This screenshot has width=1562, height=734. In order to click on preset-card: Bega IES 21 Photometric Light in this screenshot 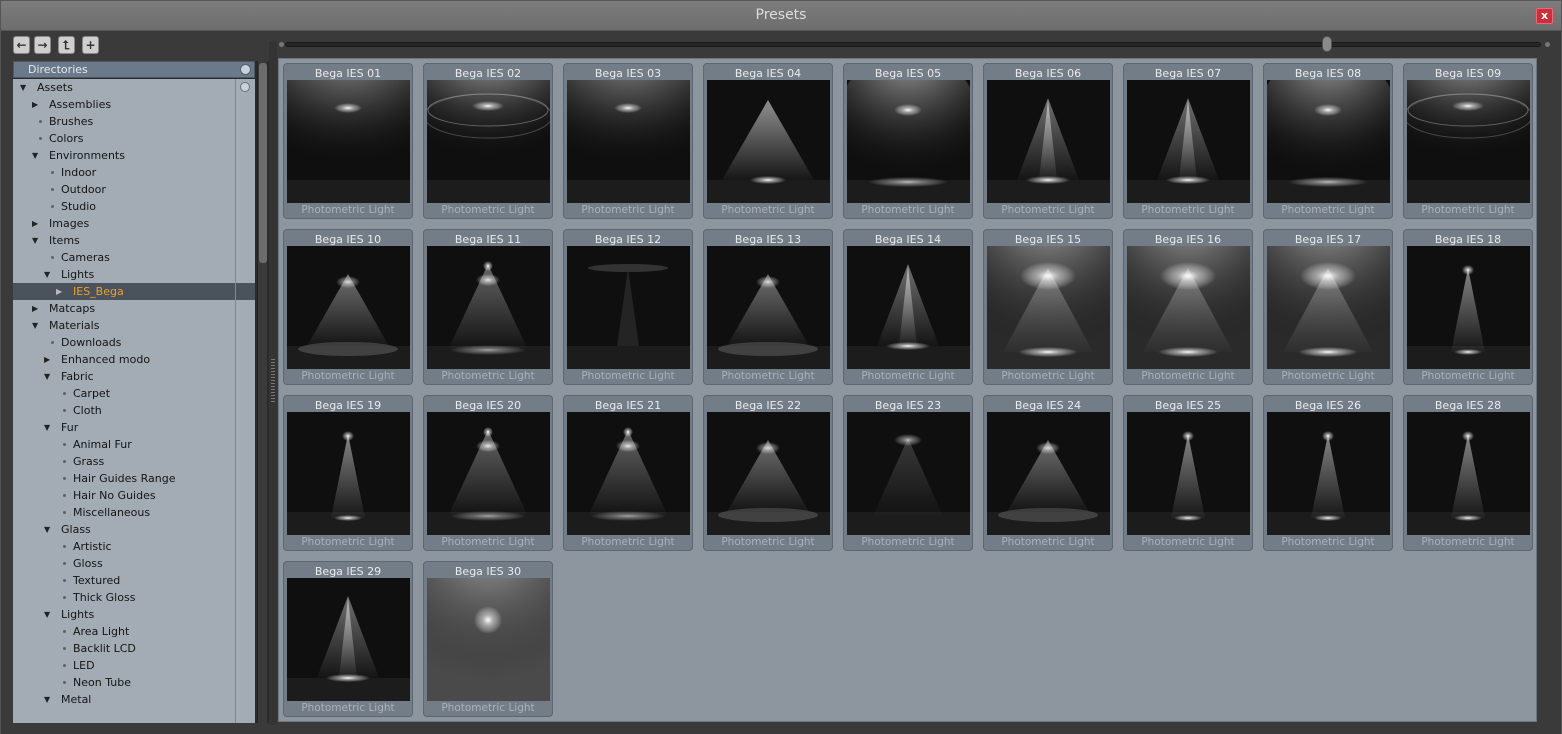, I will do `click(628, 473)`.